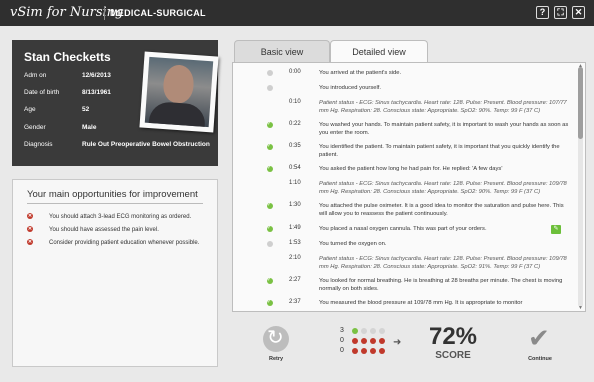 This screenshot has width=594, height=382. What do you see at coordinates (578, 12) in the screenshot?
I see `close-icon: ✕` at bounding box center [578, 12].